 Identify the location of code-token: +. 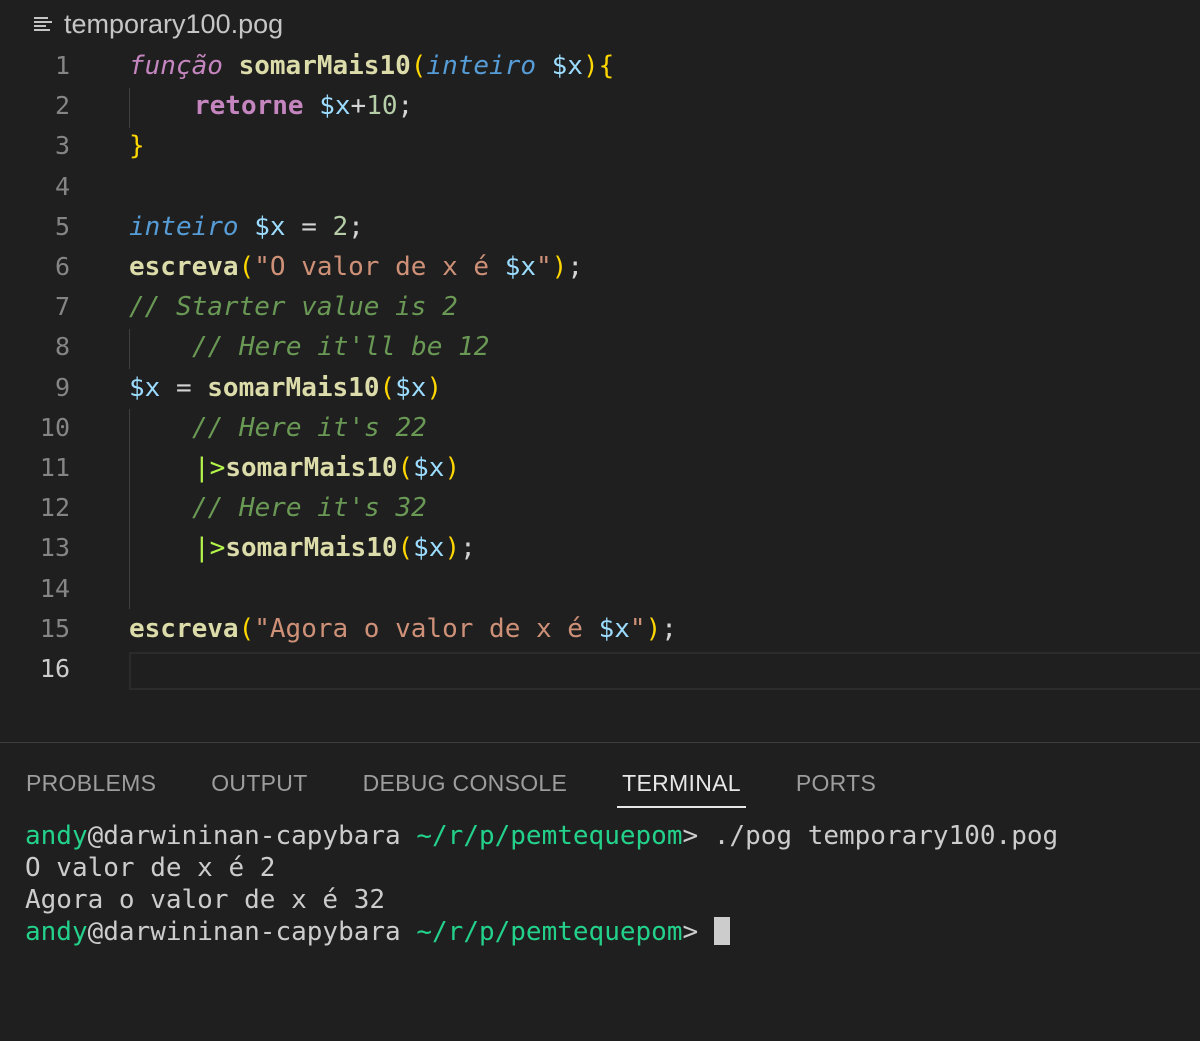
(358, 106).